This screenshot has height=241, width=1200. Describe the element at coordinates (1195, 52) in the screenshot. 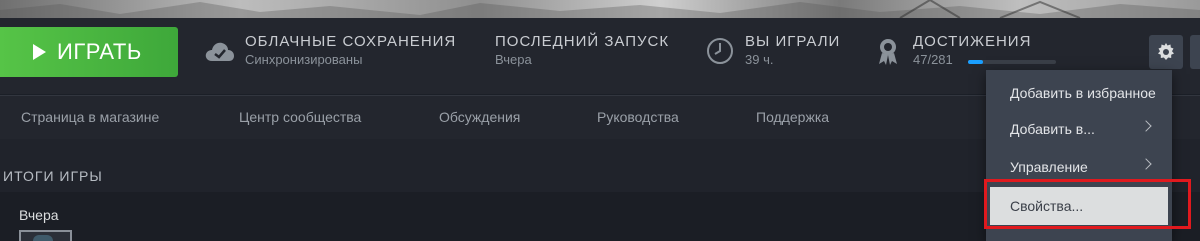

I see `info-button` at that location.